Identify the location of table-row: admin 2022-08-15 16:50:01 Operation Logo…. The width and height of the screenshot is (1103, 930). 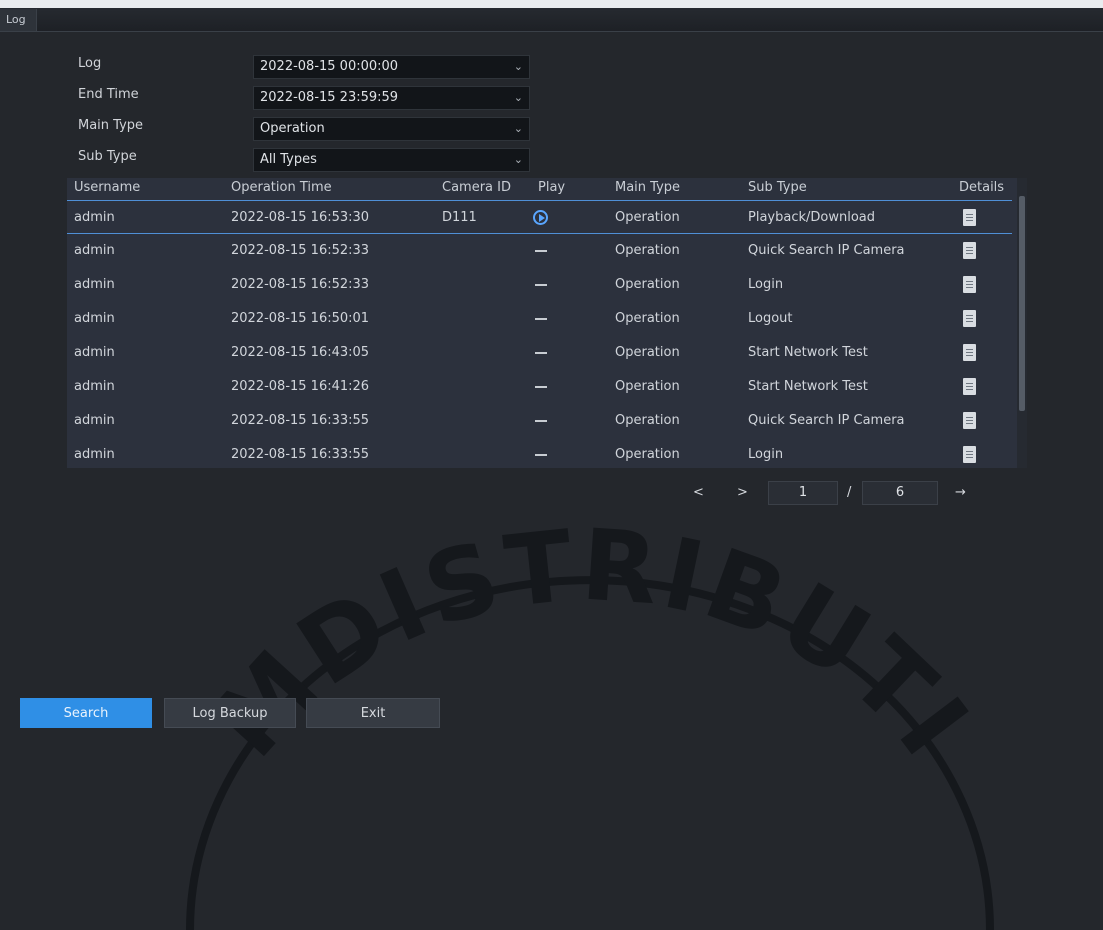
(539, 319).